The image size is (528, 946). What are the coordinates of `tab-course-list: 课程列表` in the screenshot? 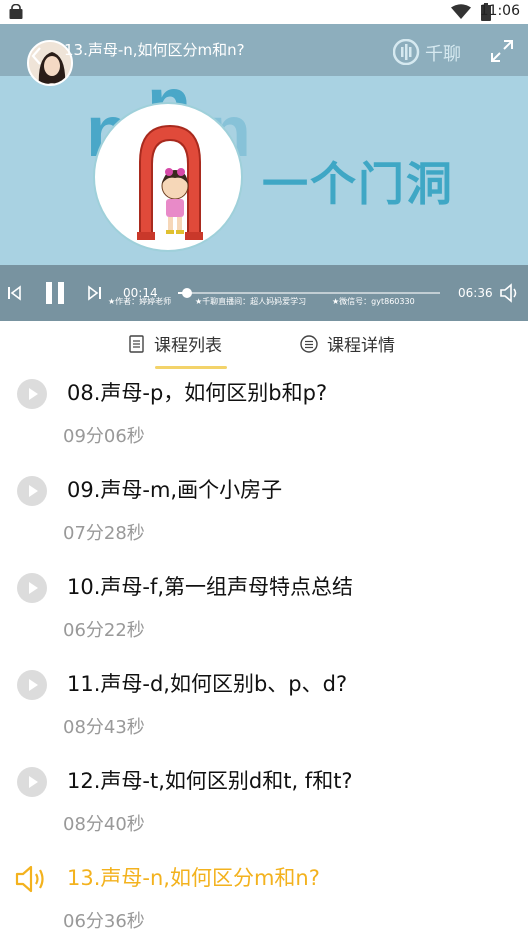 It's located at (175, 343).